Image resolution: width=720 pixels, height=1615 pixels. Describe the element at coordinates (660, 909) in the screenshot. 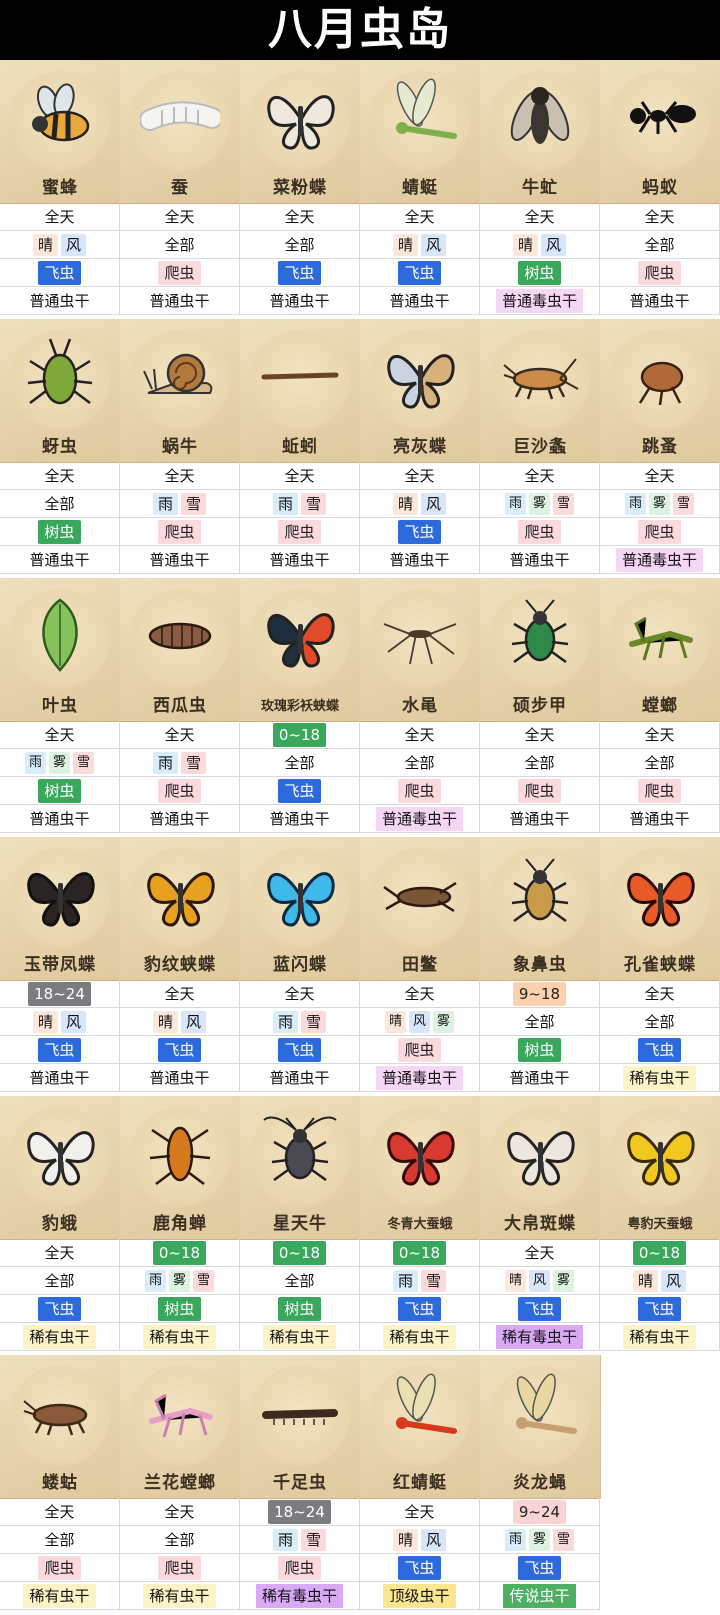

I see `bug-illustration: 孔雀蛱蝶` at that location.